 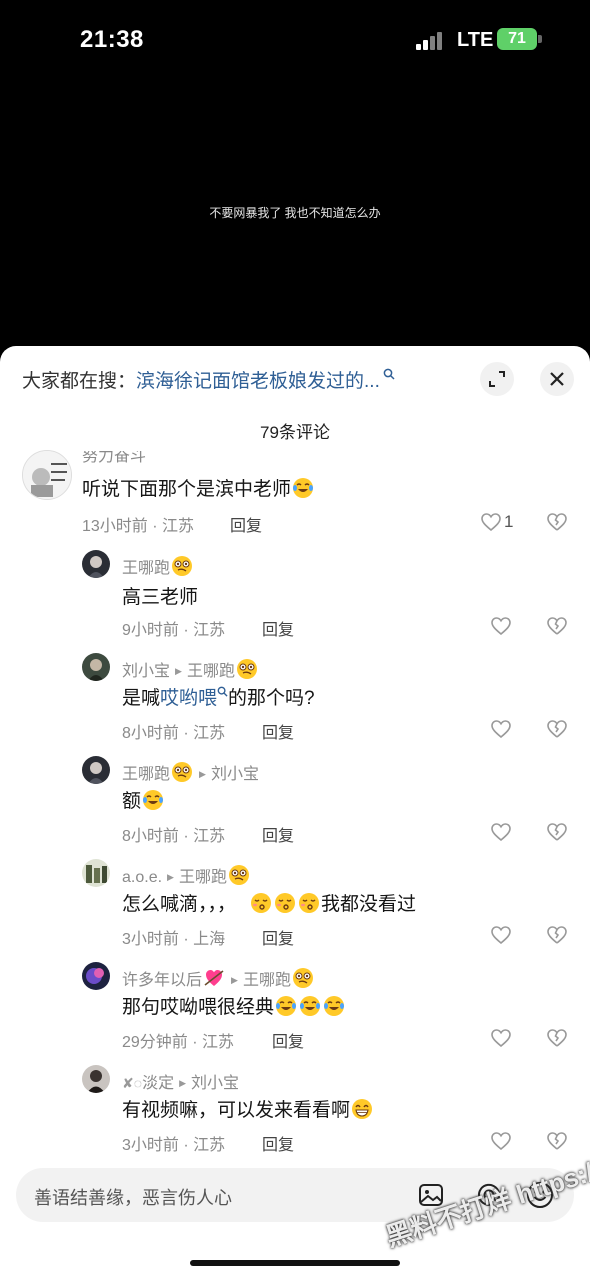 What do you see at coordinates (295, 40) in the screenshot?
I see `status-bar: 21:38 LTE 71` at bounding box center [295, 40].